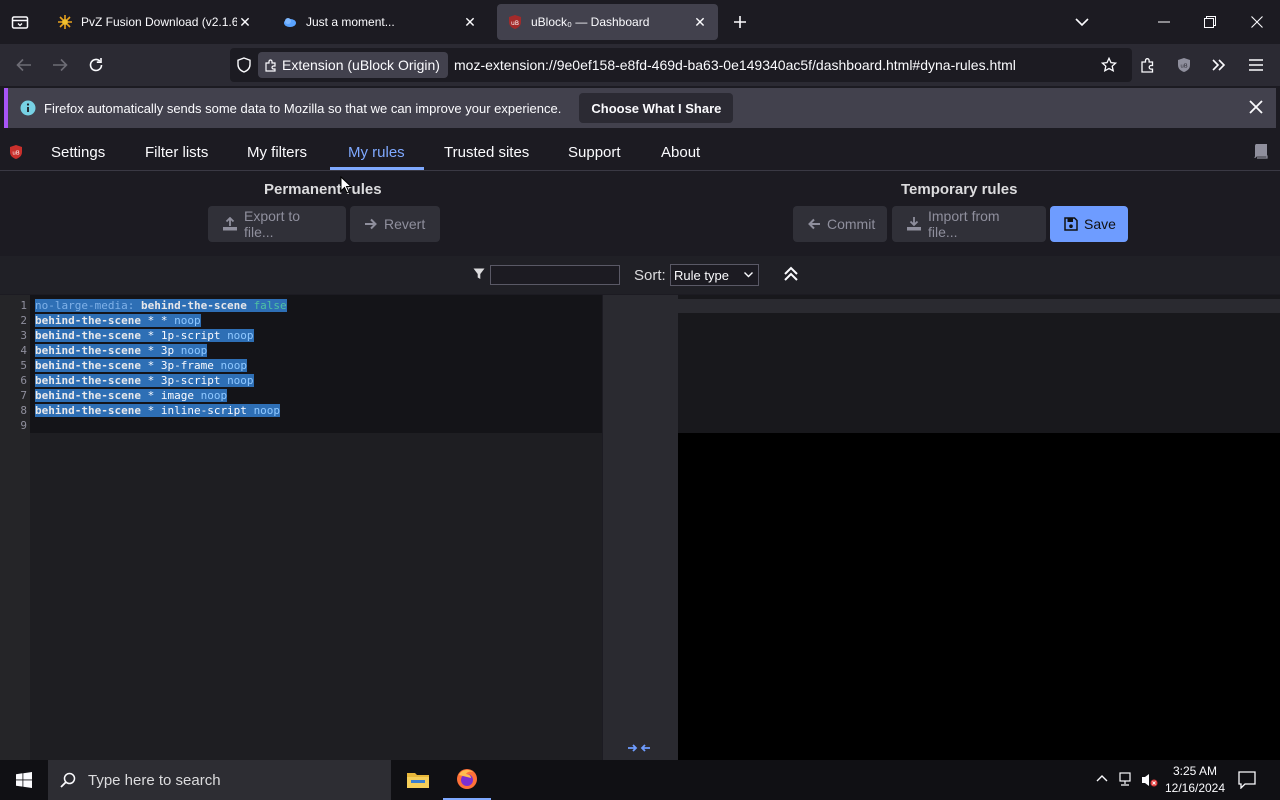 This screenshot has width=1280, height=800. Describe the element at coordinates (840, 224) in the screenshot. I see `commit-button: Commit` at that location.